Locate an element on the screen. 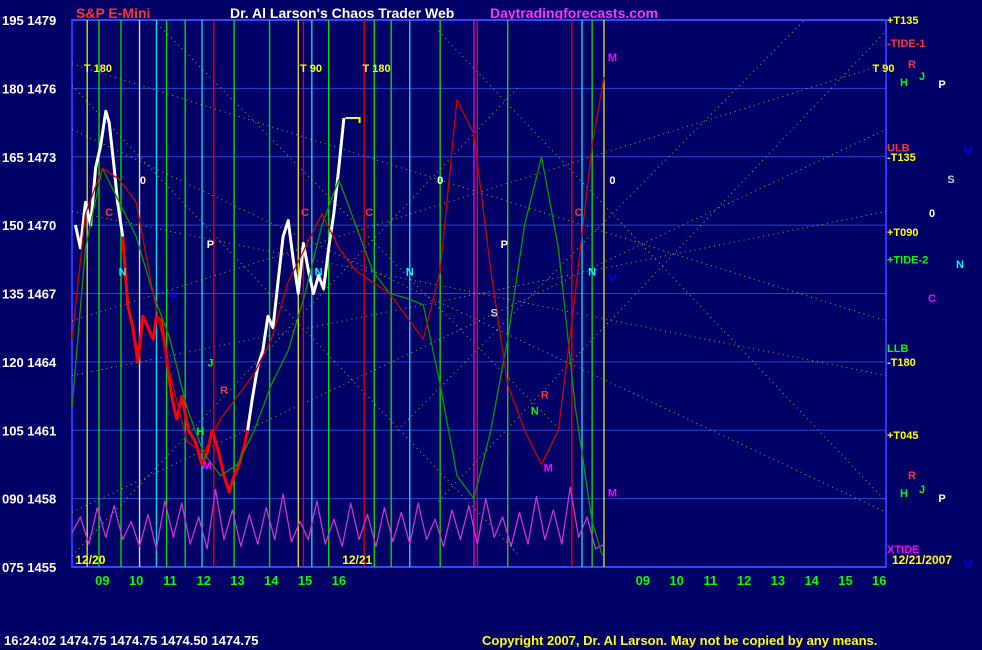 The height and width of the screenshot is (650, 982). side-marker: 0 is located at coordinates (932, 214).